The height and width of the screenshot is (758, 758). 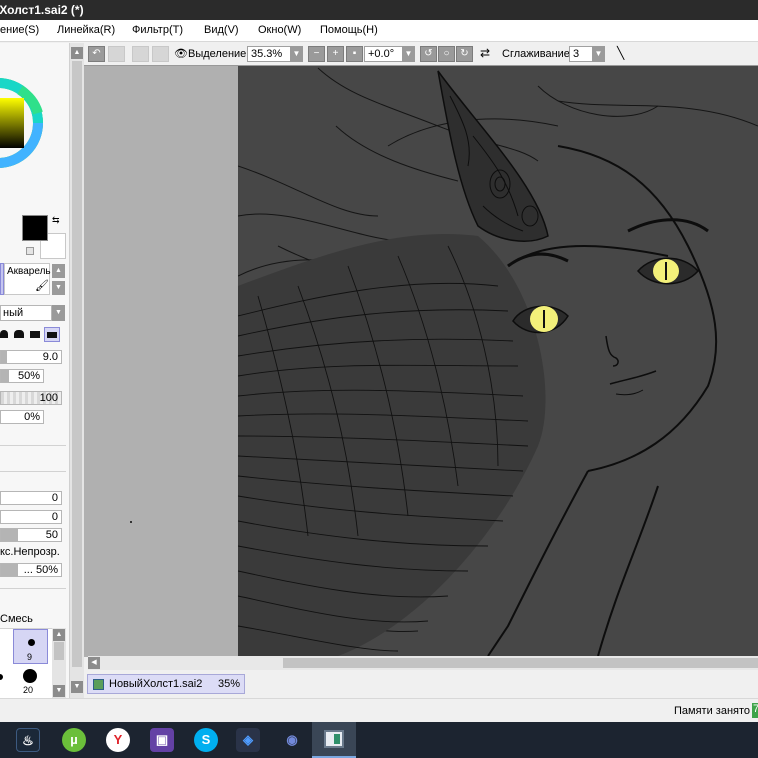 What do you see at coordinates (27, 279) in the screenshot?
I see `brush-slot-watercolor: Акварель 🖌` at bounding box center [27, 279].